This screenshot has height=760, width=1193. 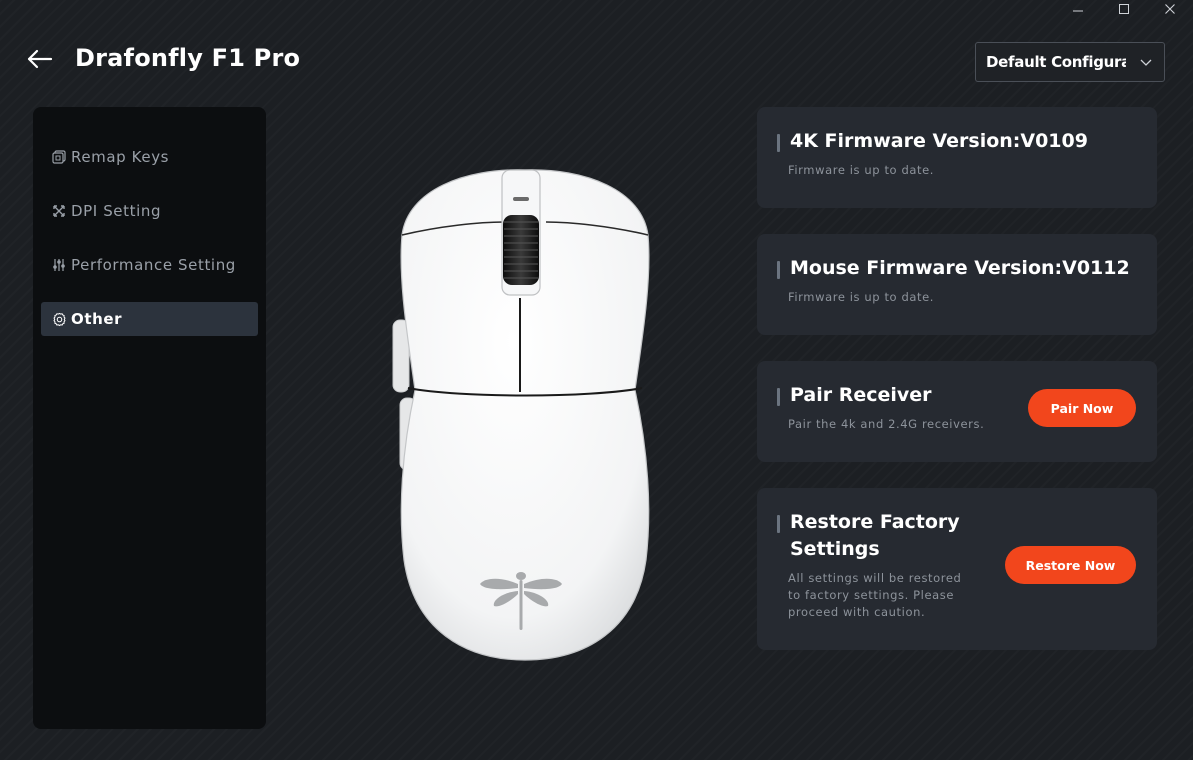 I want to click on page-title: Drafonfly F1 Pro, so click(x=188, y=58).